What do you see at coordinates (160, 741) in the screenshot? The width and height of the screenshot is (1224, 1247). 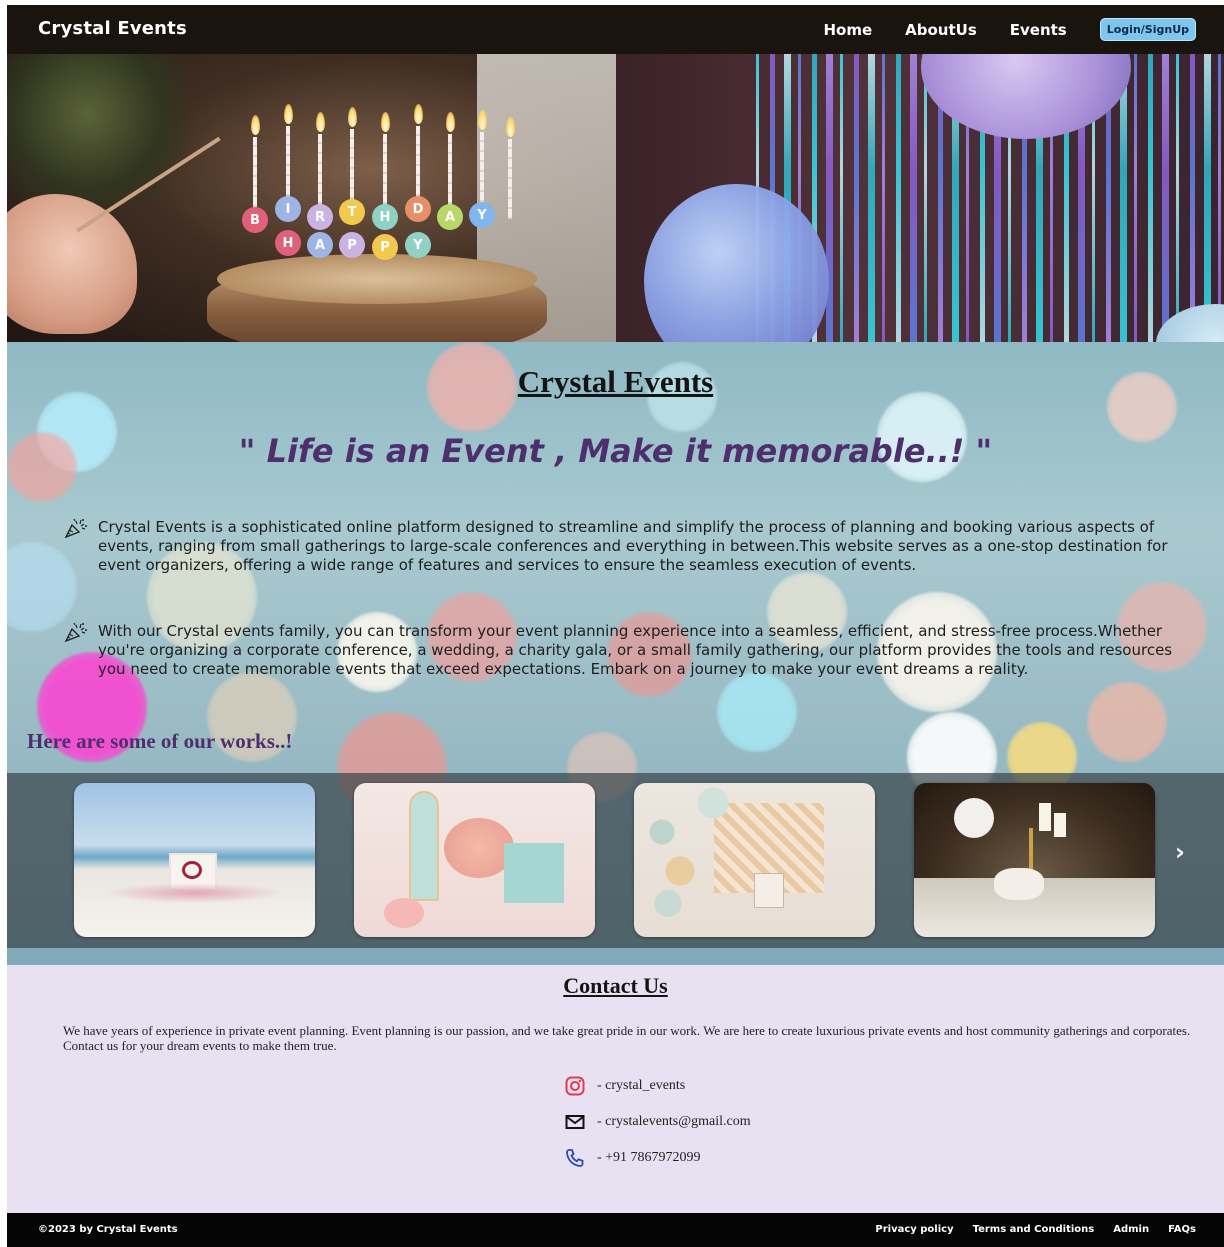 I see `works-heading: Here are some of our works..!` at bounding box center [160, 741].